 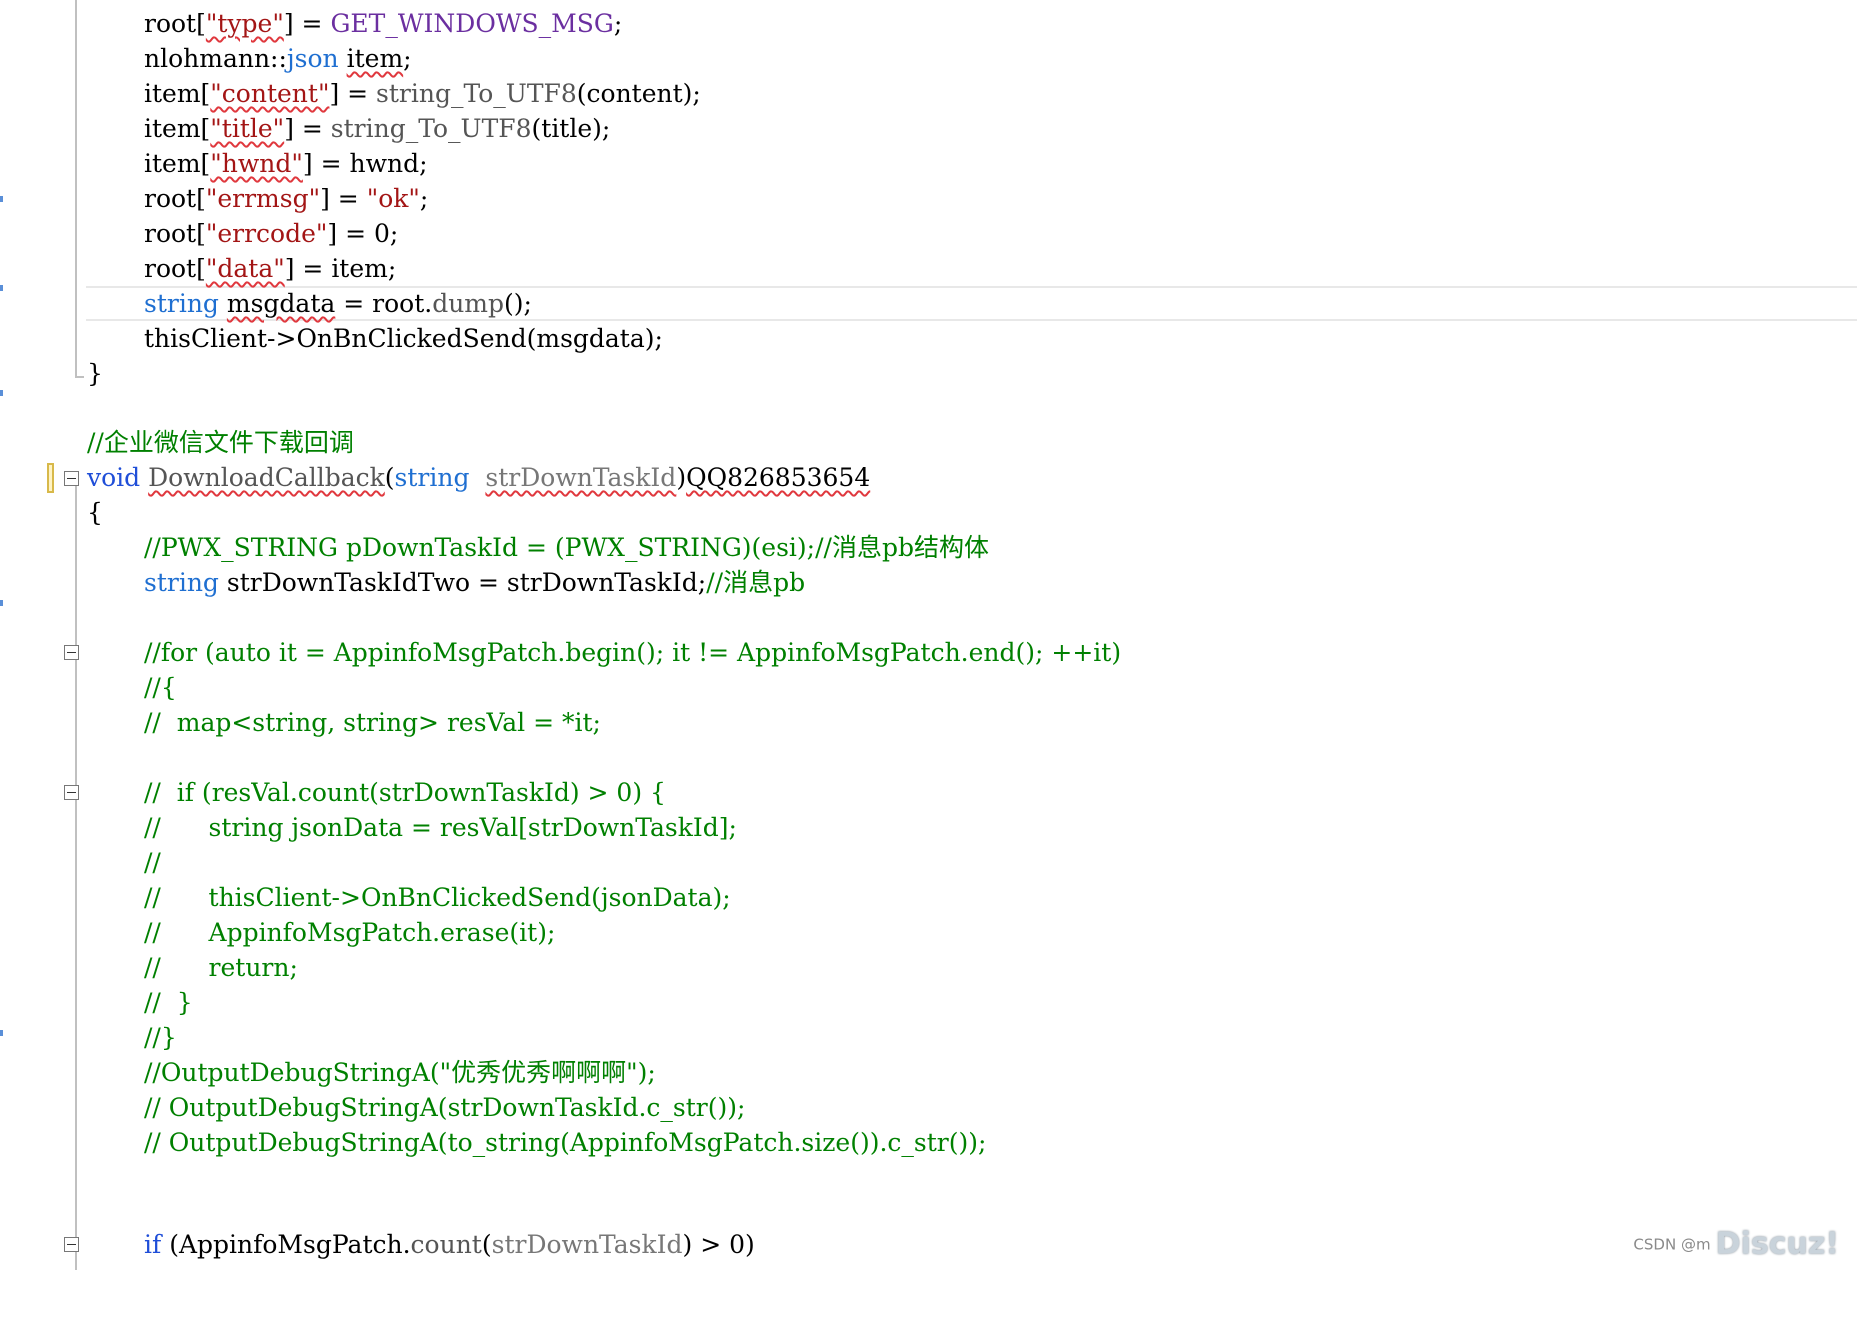 I want to click on code-text: string msgdata = root.dump();, so click(x=338, y=303).